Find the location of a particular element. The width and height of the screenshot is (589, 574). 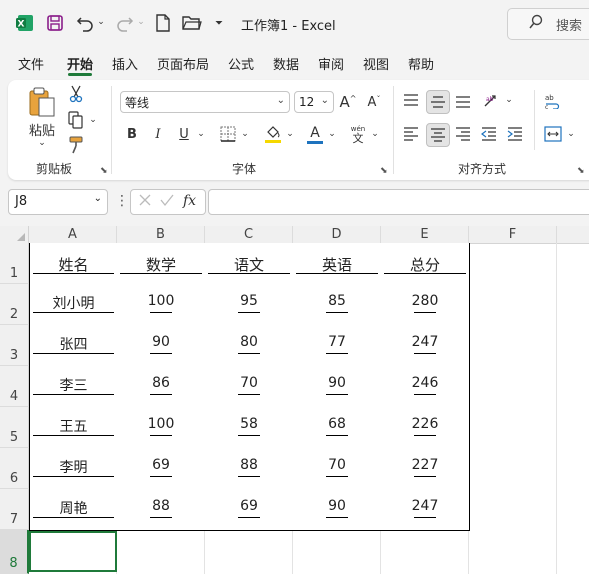

column-header-b: B is located at coordinates (161, 234).